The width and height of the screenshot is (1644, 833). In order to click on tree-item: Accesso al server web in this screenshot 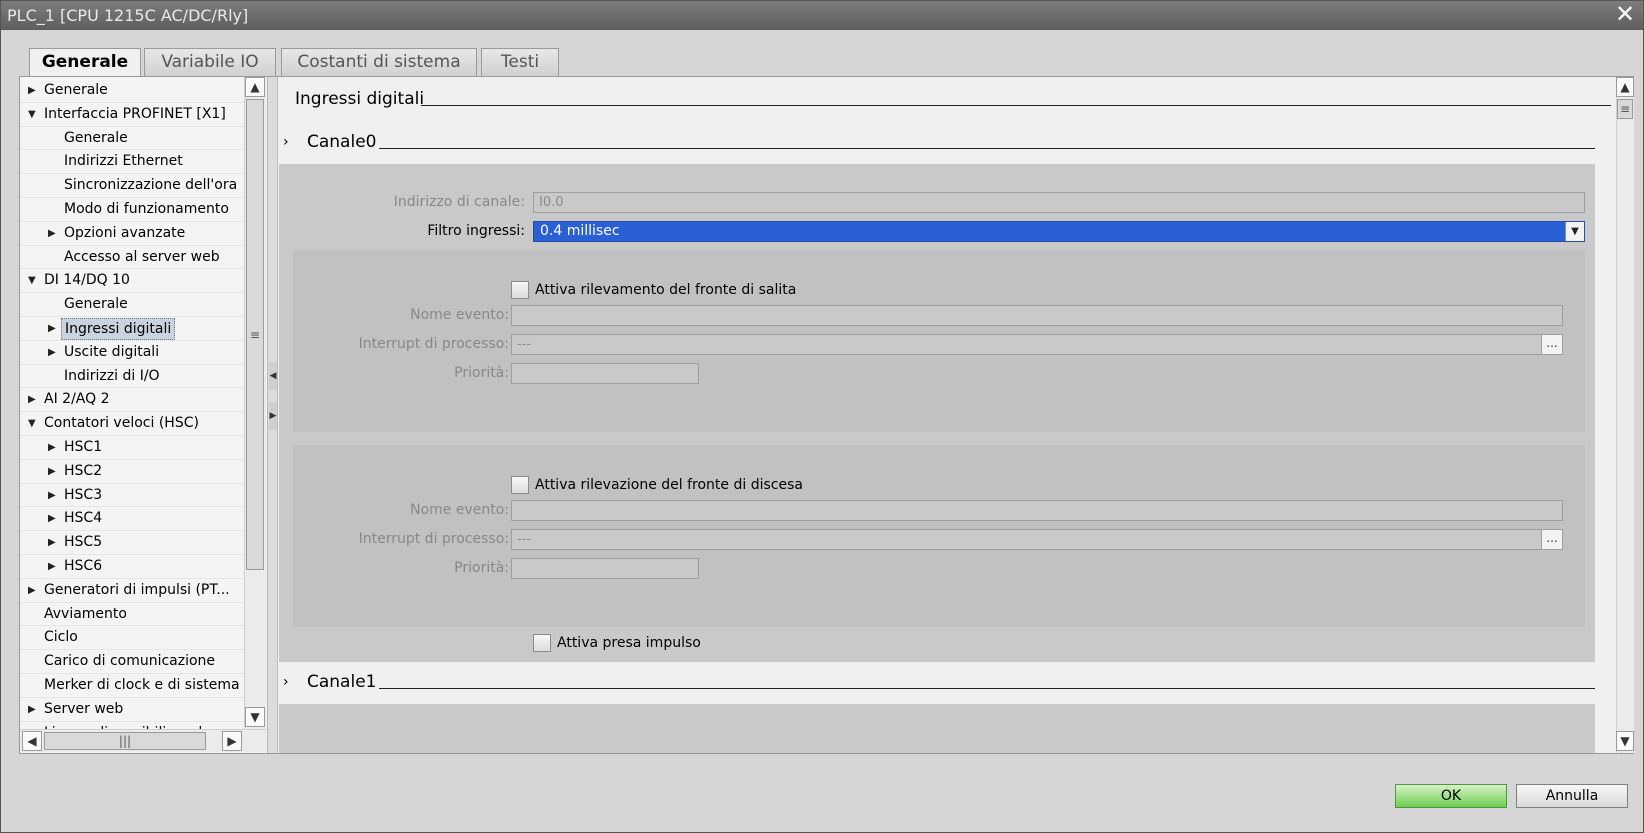, I will do `click(132, 258)`.